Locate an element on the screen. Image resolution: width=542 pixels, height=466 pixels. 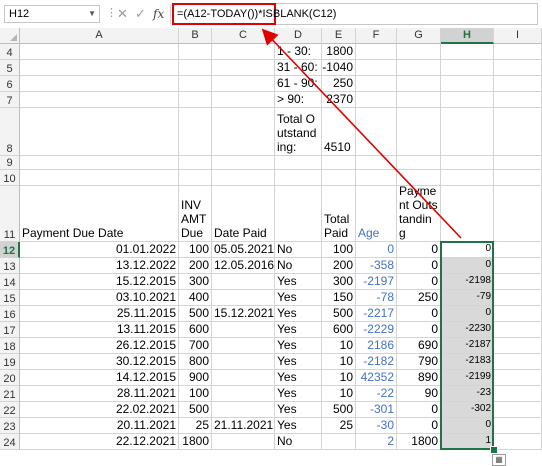
cell-e20: 10 is located at coordinates (339, 378).